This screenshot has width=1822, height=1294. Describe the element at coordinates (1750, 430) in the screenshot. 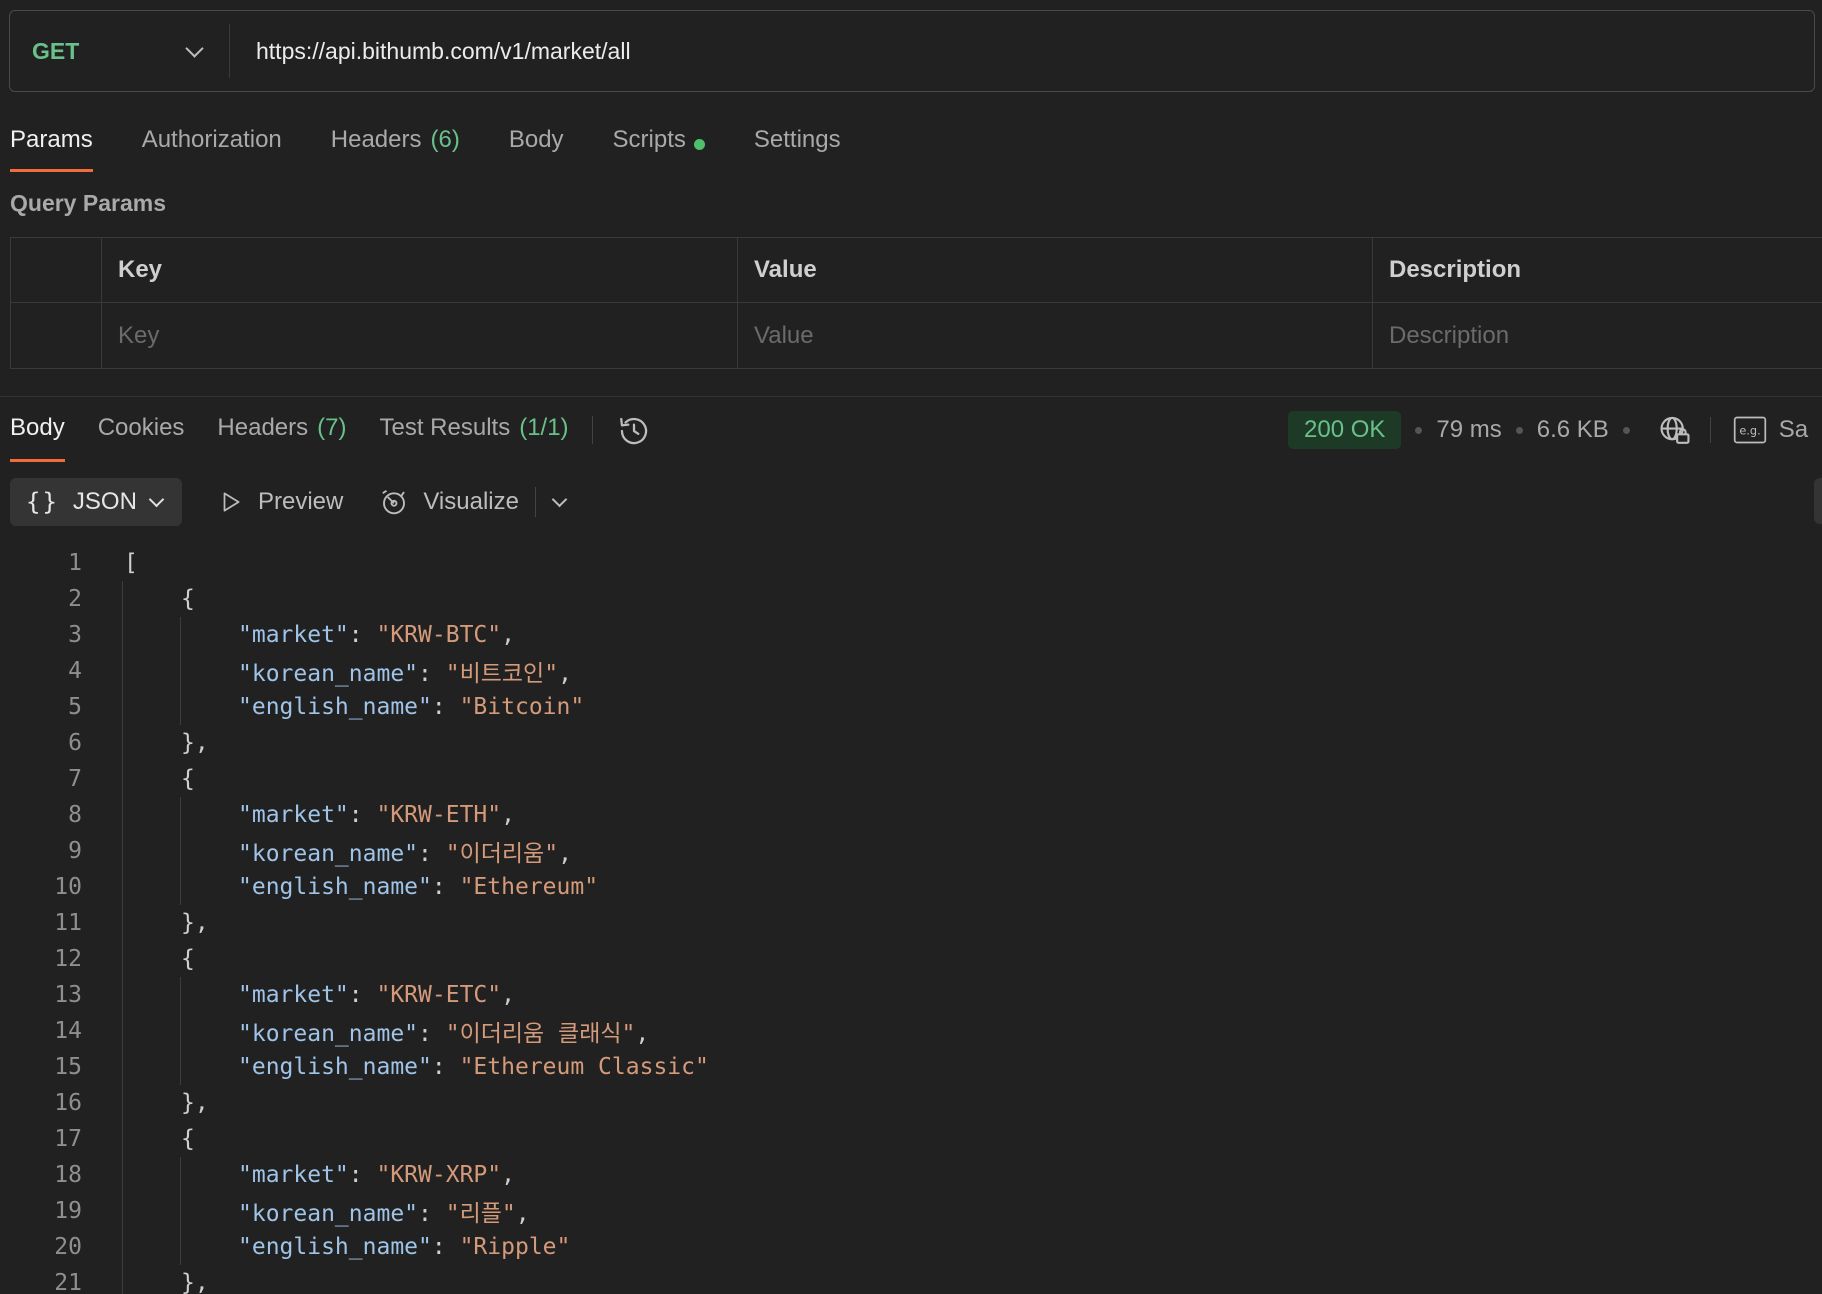

I see `example-icon: e.g.` at that location.